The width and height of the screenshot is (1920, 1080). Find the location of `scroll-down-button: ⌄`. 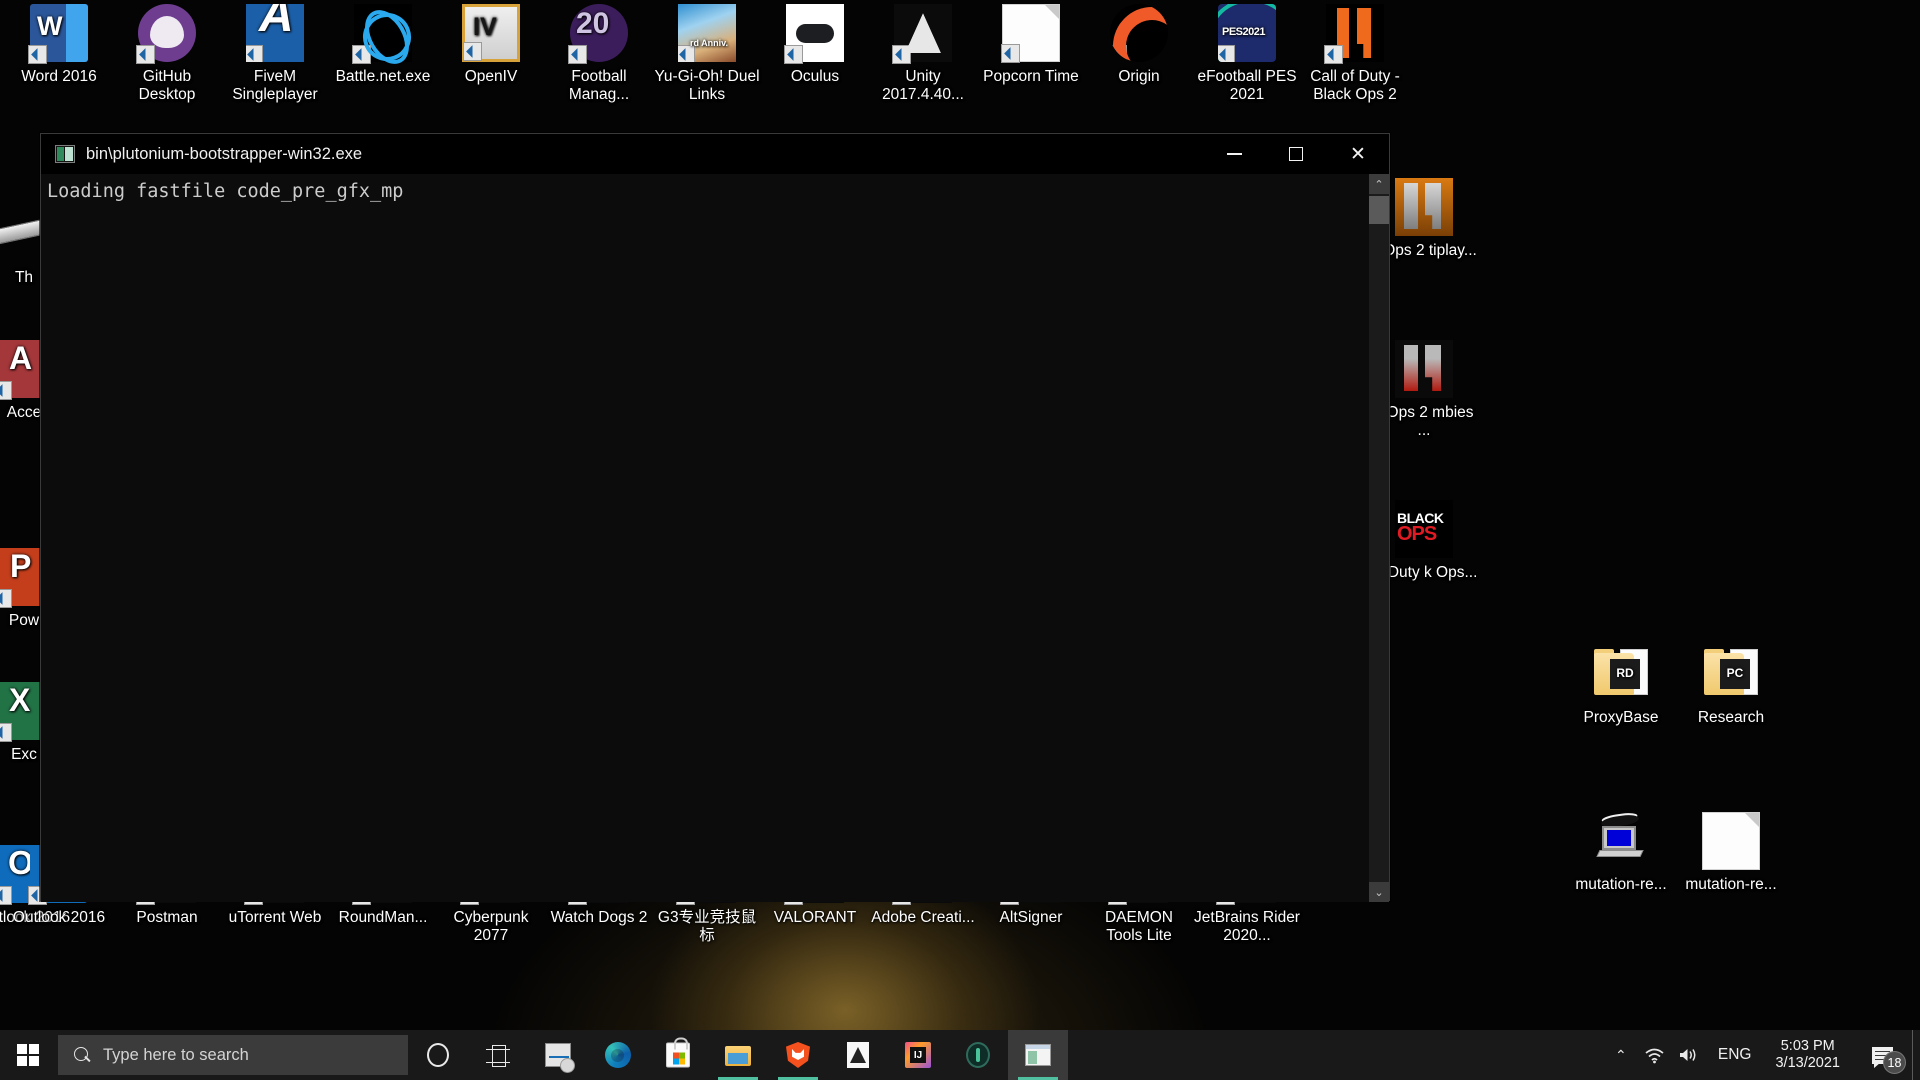

scroll-down-button: ⌄ is located at coordinates (1379, 892).